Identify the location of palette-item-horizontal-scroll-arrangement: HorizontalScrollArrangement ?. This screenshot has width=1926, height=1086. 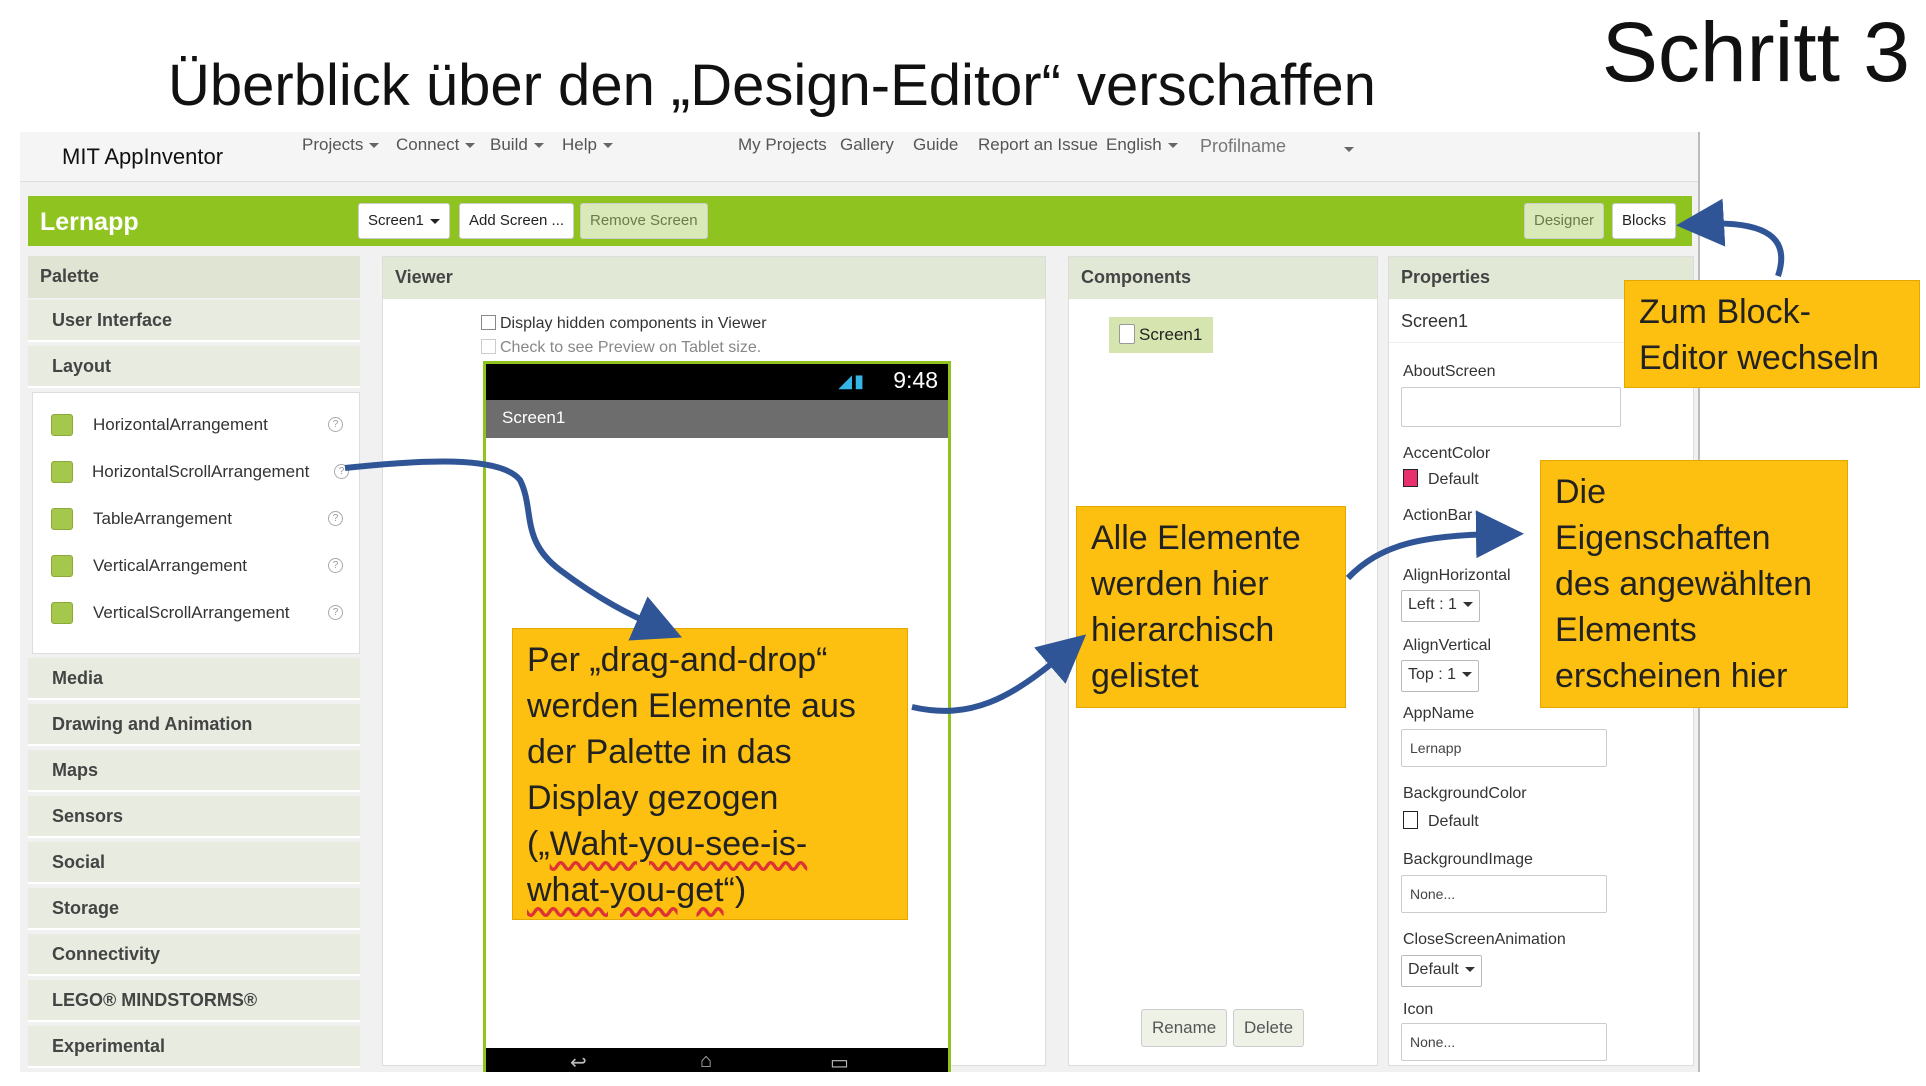
(197, 473).